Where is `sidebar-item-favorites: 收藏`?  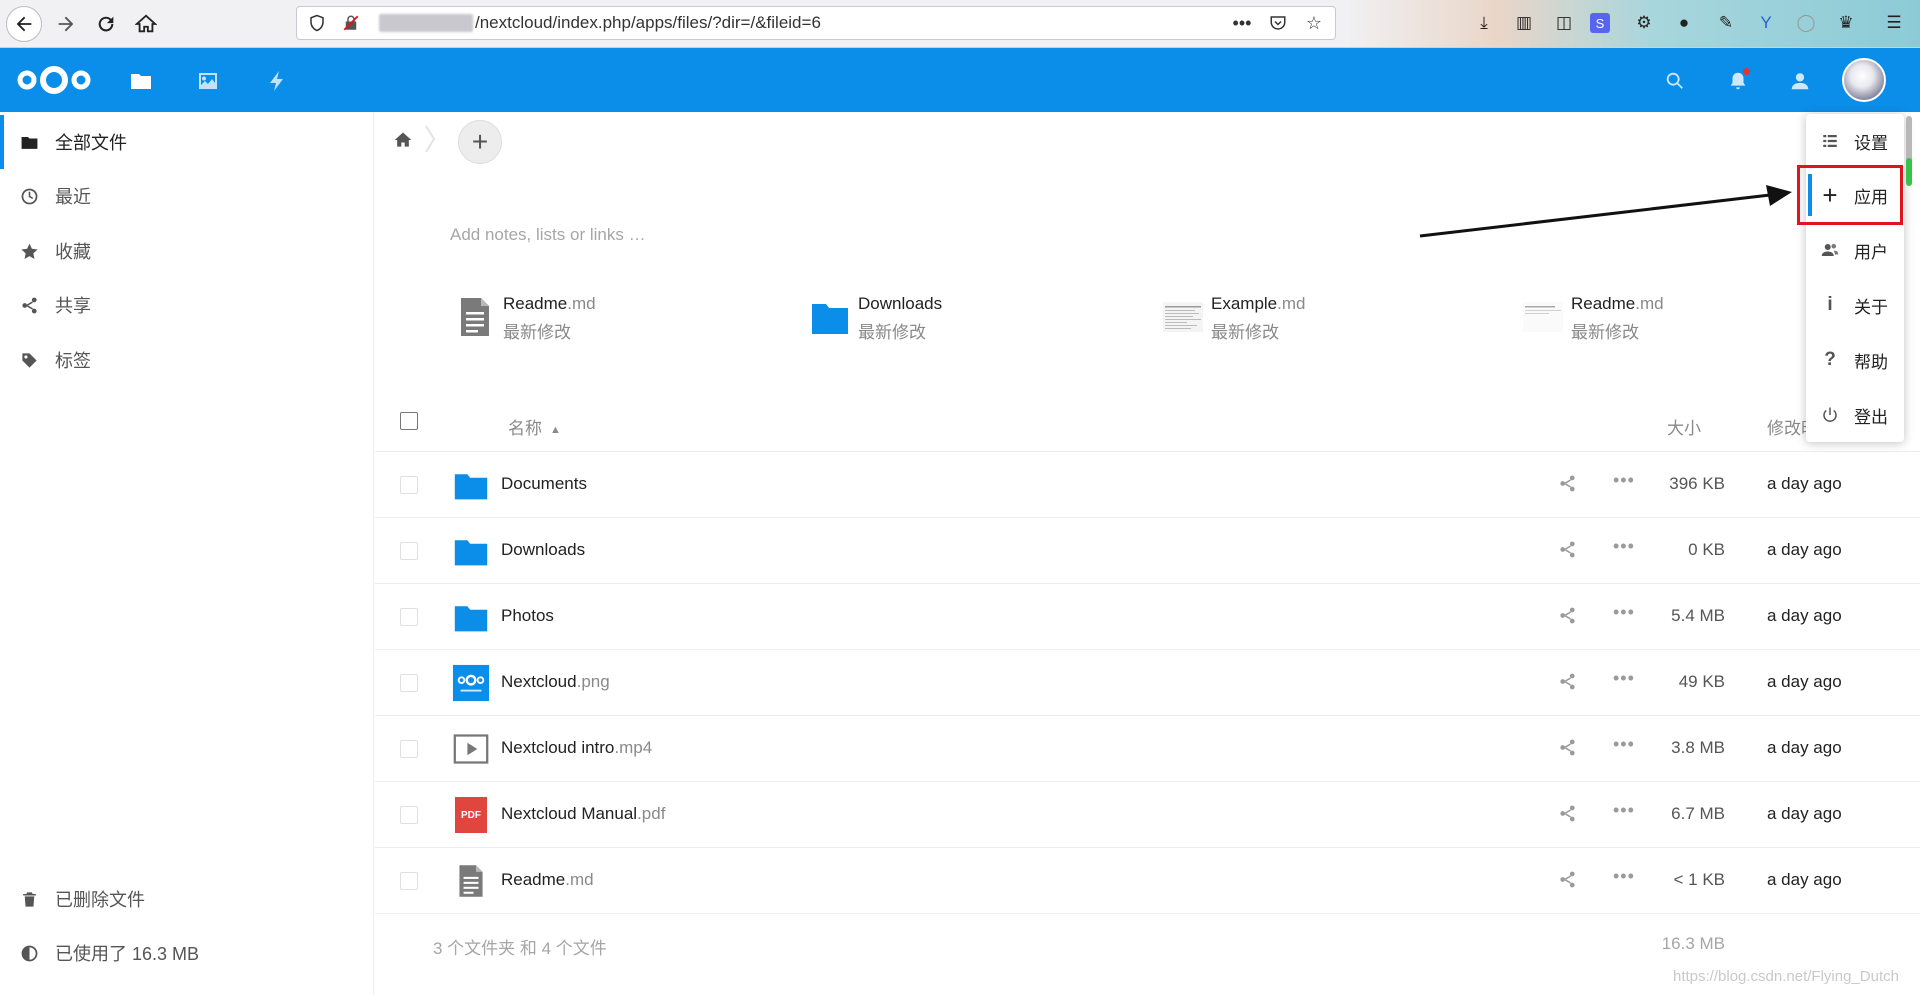
sidebar-item-favorites: 收藏 is located at coordinates (187, 251).